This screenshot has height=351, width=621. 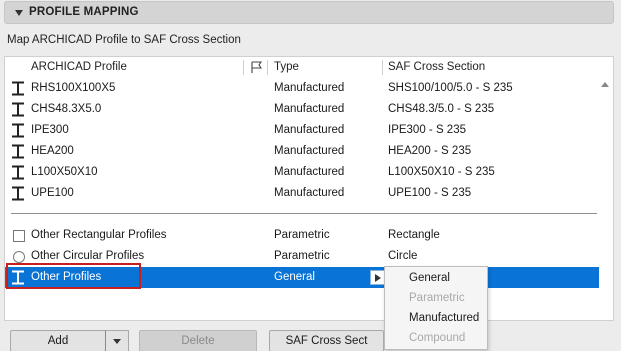 What do you see at coordinates (429, 151) in the screenshot?
I see `saf-cross-section: HEA200 - S 235` at bounding box center [429, 151].